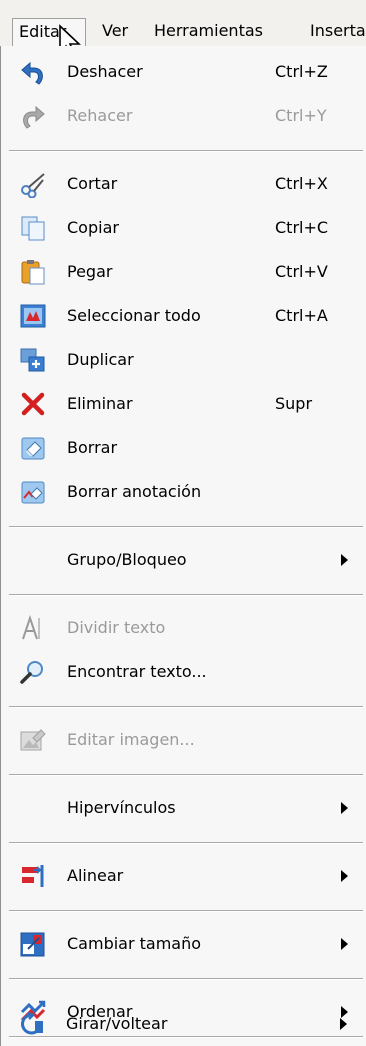  Describe the element at coordinates (32, 944) in the screenshot. I see `resize-icon` at that location.